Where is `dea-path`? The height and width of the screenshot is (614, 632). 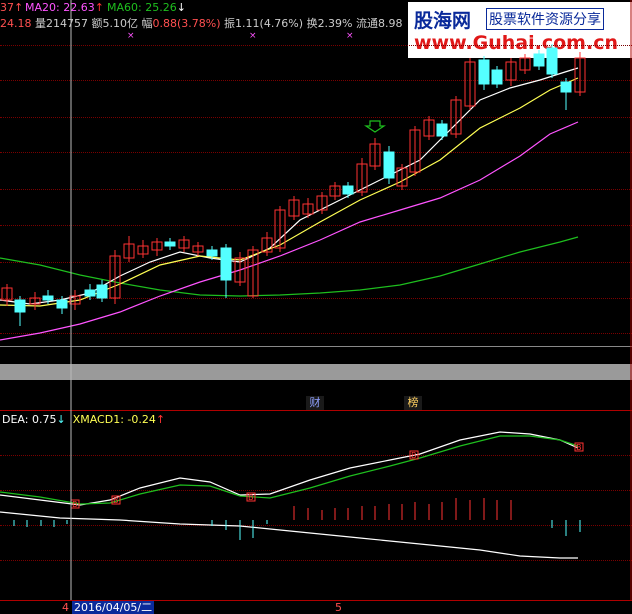
dea-path is located at coordinates (289, 470).